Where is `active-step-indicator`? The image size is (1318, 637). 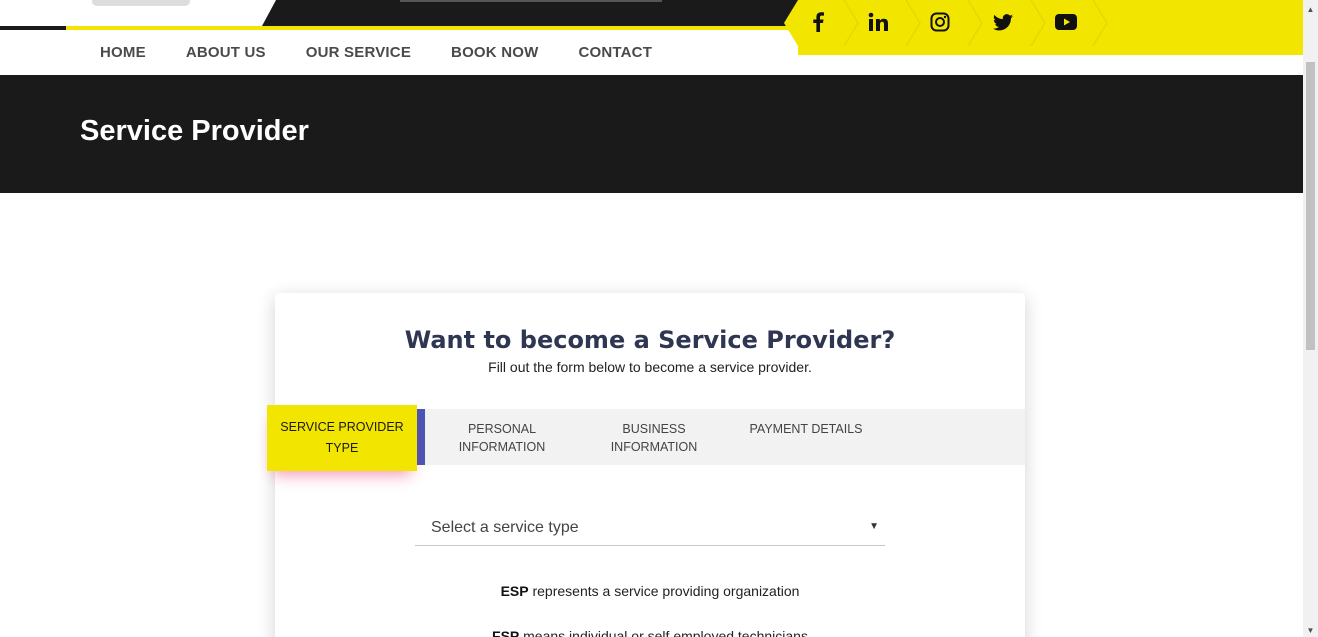 active-step-indicator is located at coordinates (421, 437).